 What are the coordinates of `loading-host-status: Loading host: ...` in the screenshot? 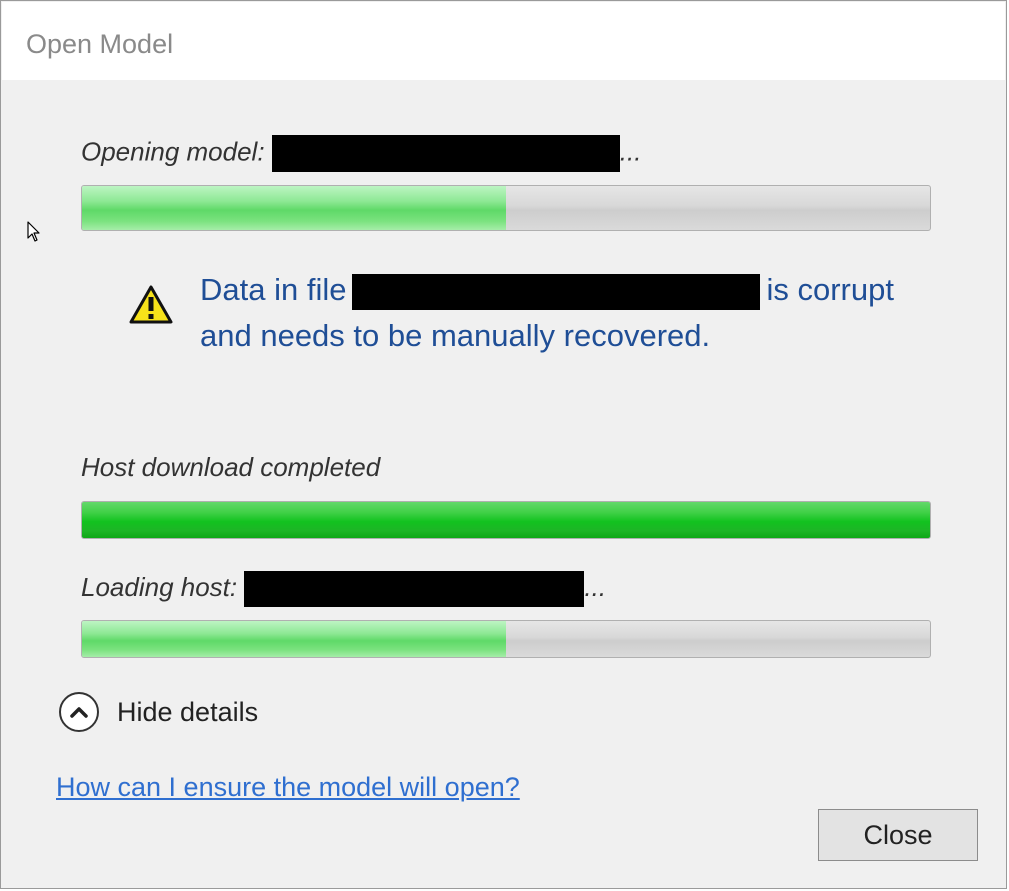 It's located at (343, 589).